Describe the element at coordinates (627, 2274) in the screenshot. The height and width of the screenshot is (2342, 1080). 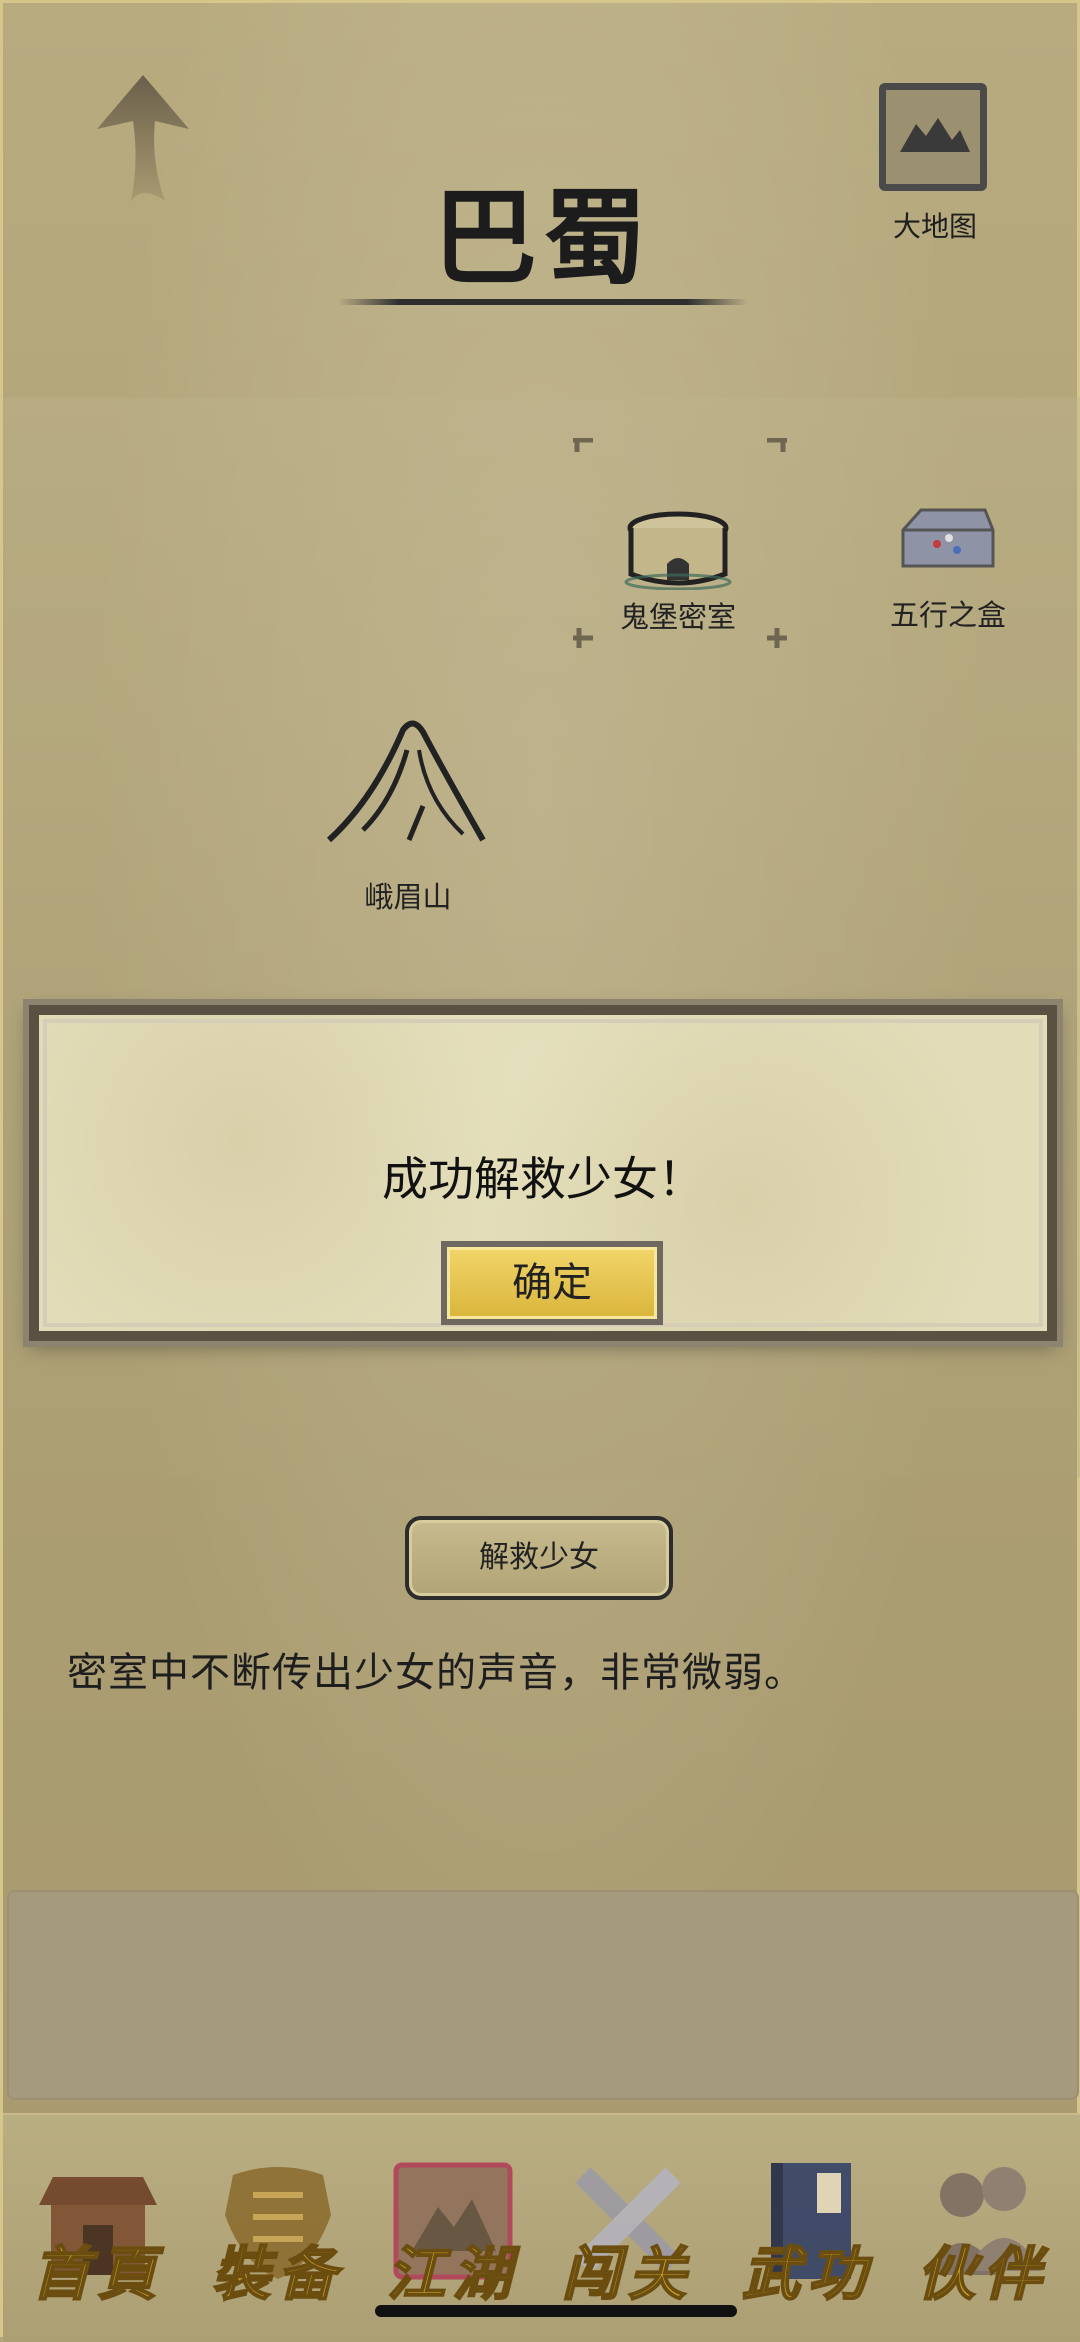
I see `nav-label: 闯关` at that location.